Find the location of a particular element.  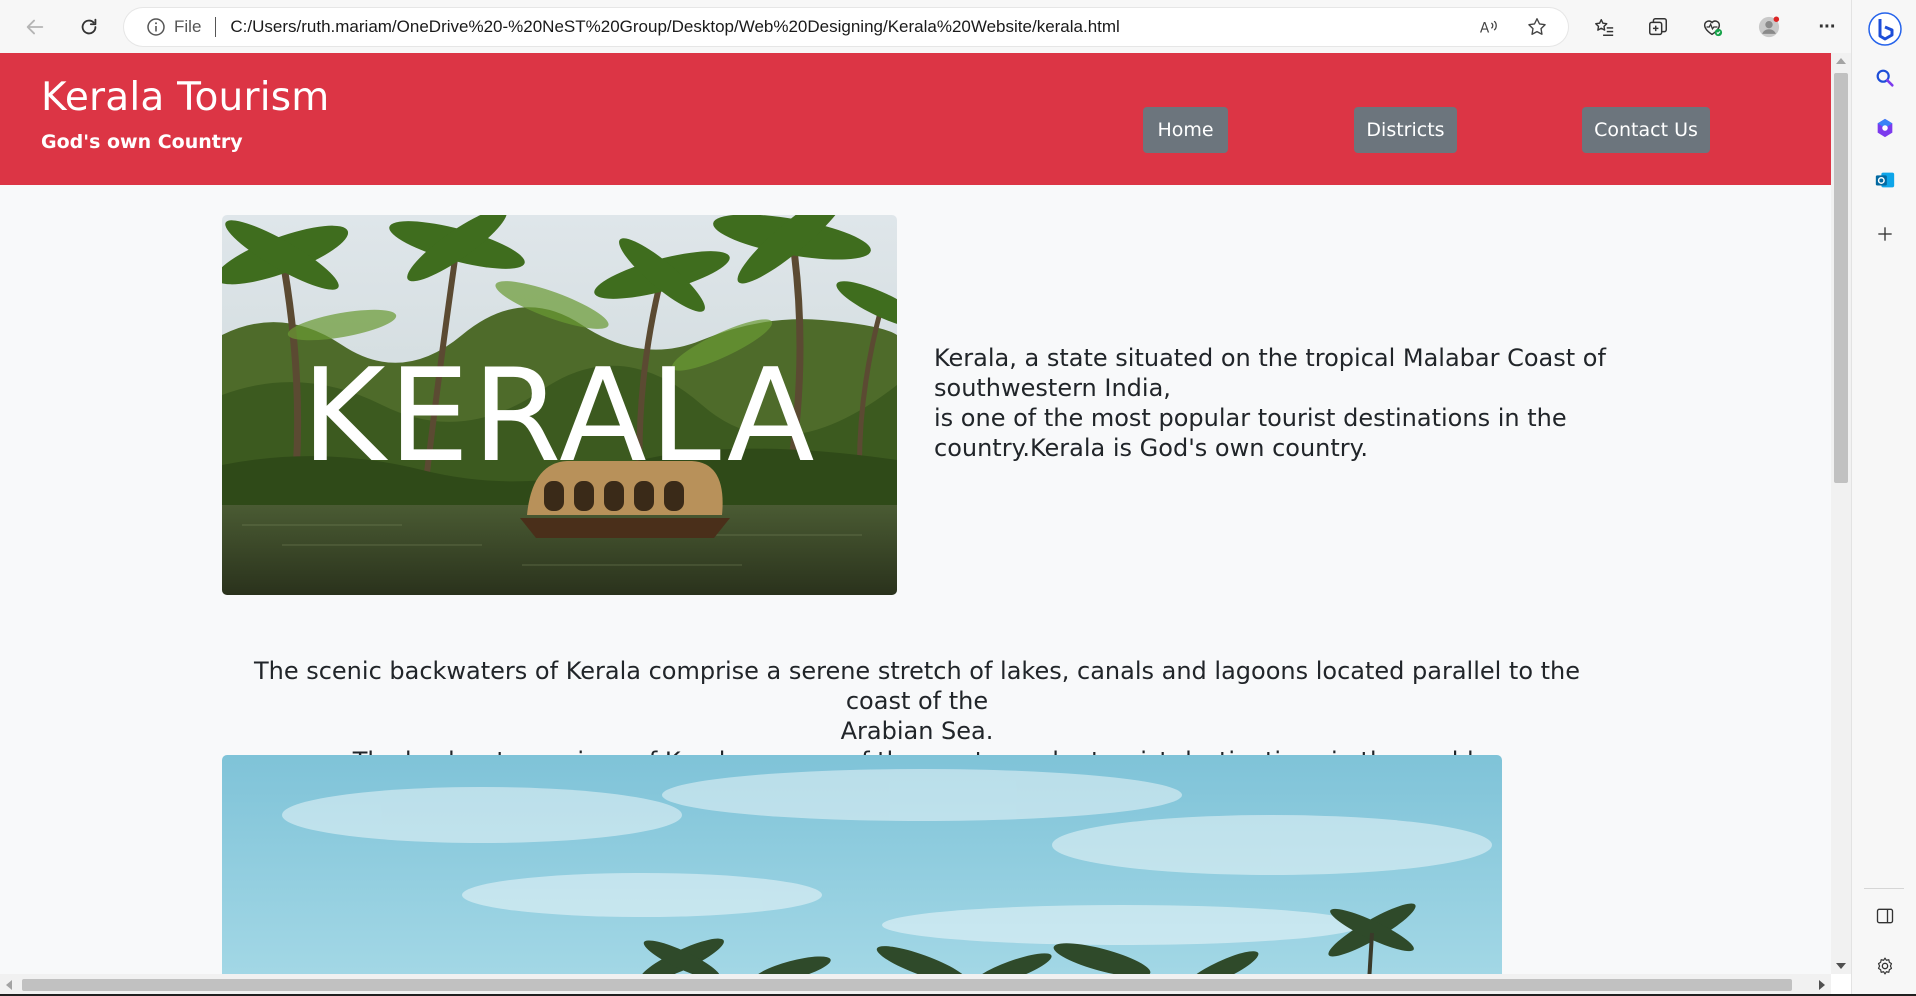

add-icon is located at coordinates (1885, 234).